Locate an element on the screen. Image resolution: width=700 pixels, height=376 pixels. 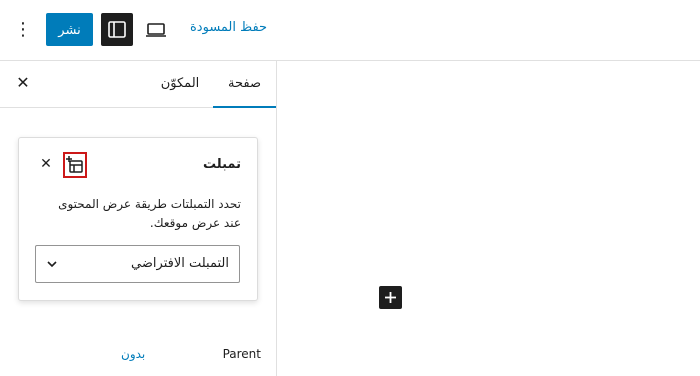
parent-label: Parent is located at coordinates (241, 354).